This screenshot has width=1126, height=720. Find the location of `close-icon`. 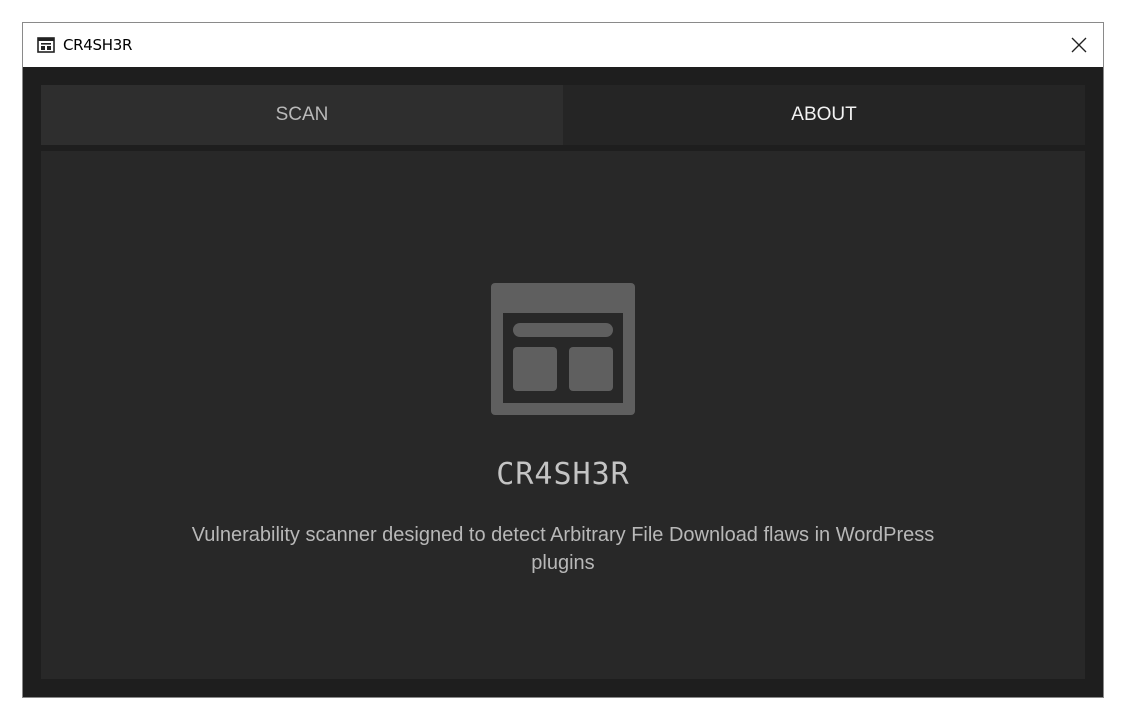

close-icon is located at coordinates (1079, 45).